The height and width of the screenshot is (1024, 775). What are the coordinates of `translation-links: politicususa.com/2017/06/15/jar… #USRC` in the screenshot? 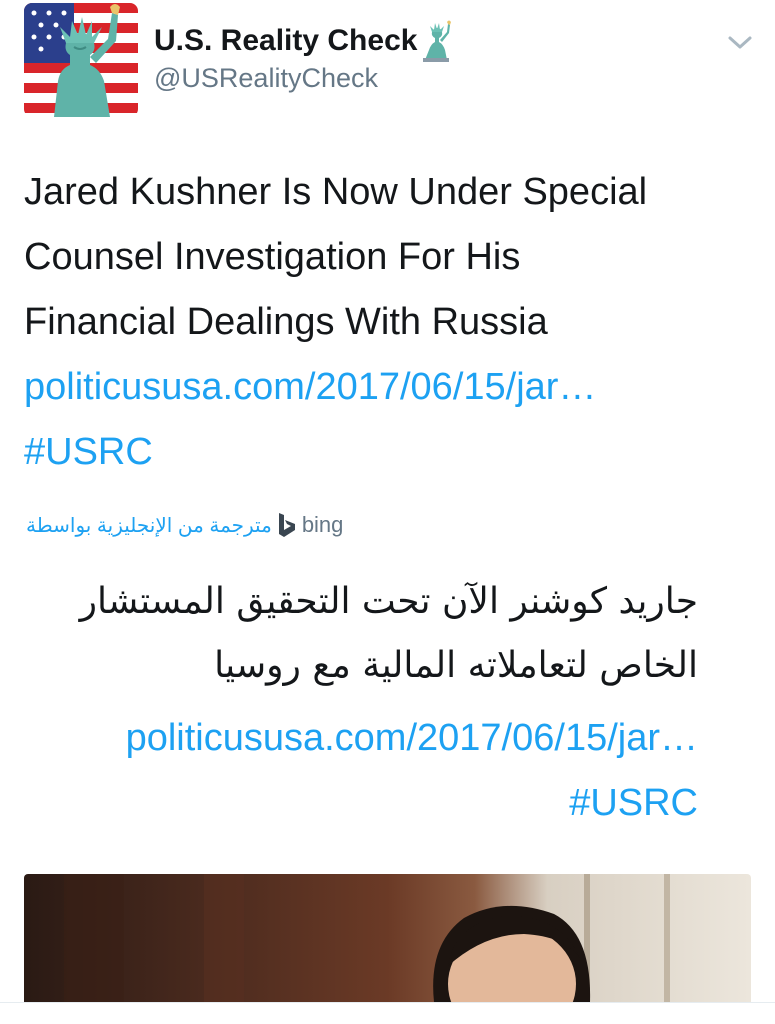 It's located at (361, 771).